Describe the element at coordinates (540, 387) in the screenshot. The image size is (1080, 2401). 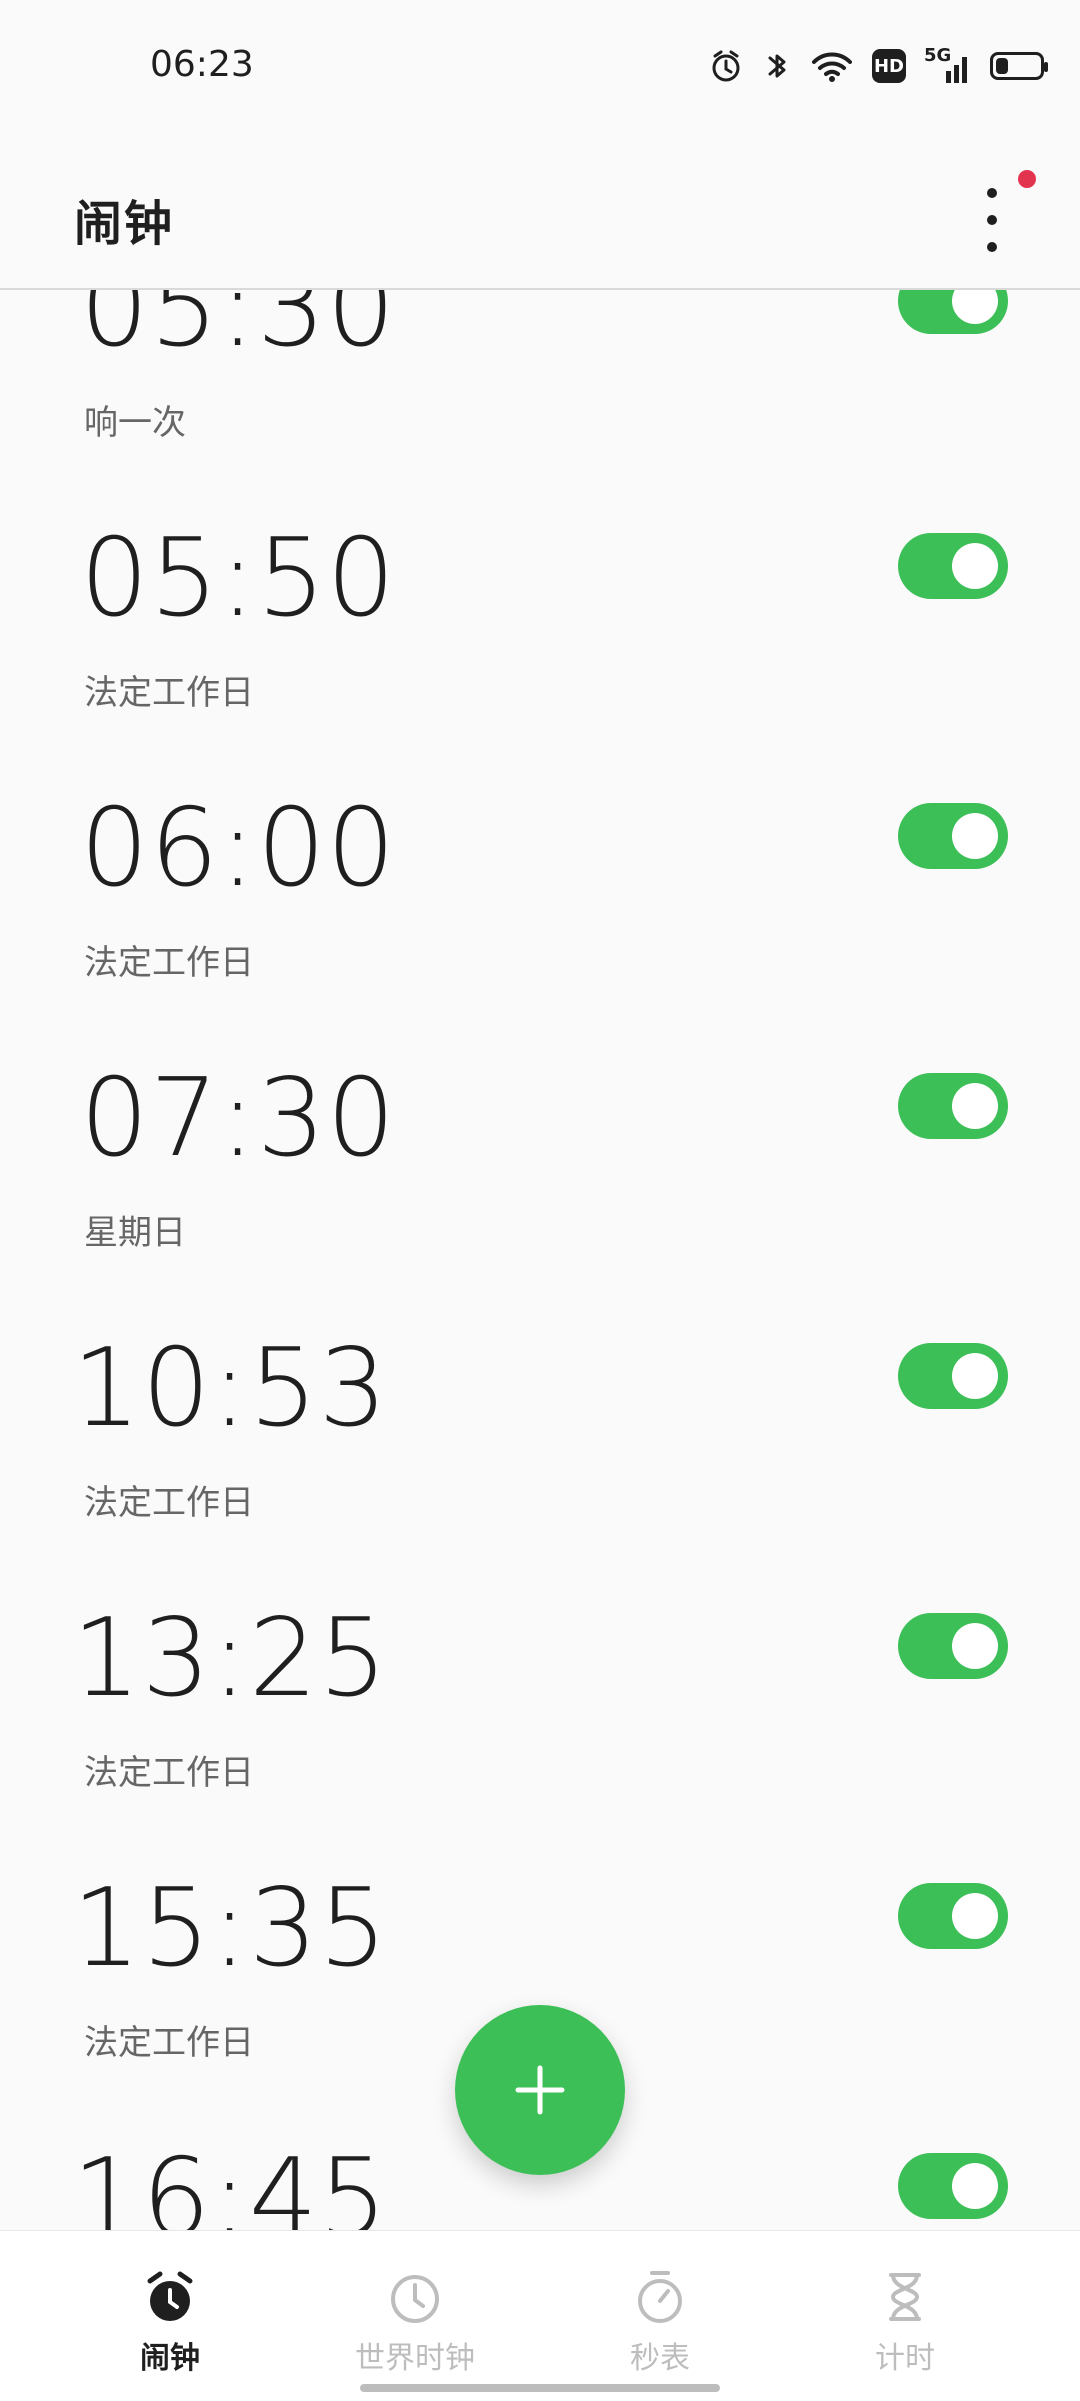
I see `alarm-item: 05:30 响一次` at that location.